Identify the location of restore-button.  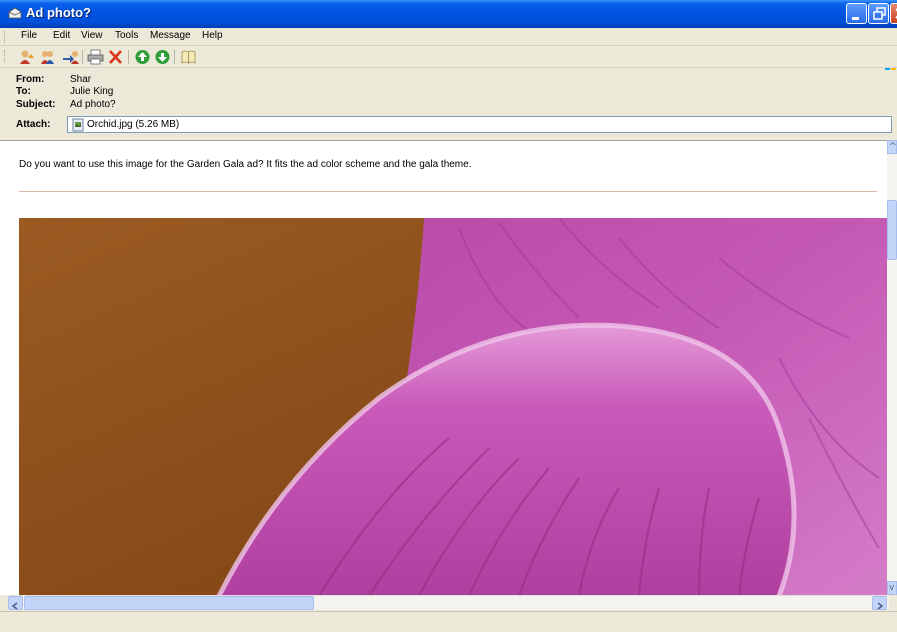
(878, 13).